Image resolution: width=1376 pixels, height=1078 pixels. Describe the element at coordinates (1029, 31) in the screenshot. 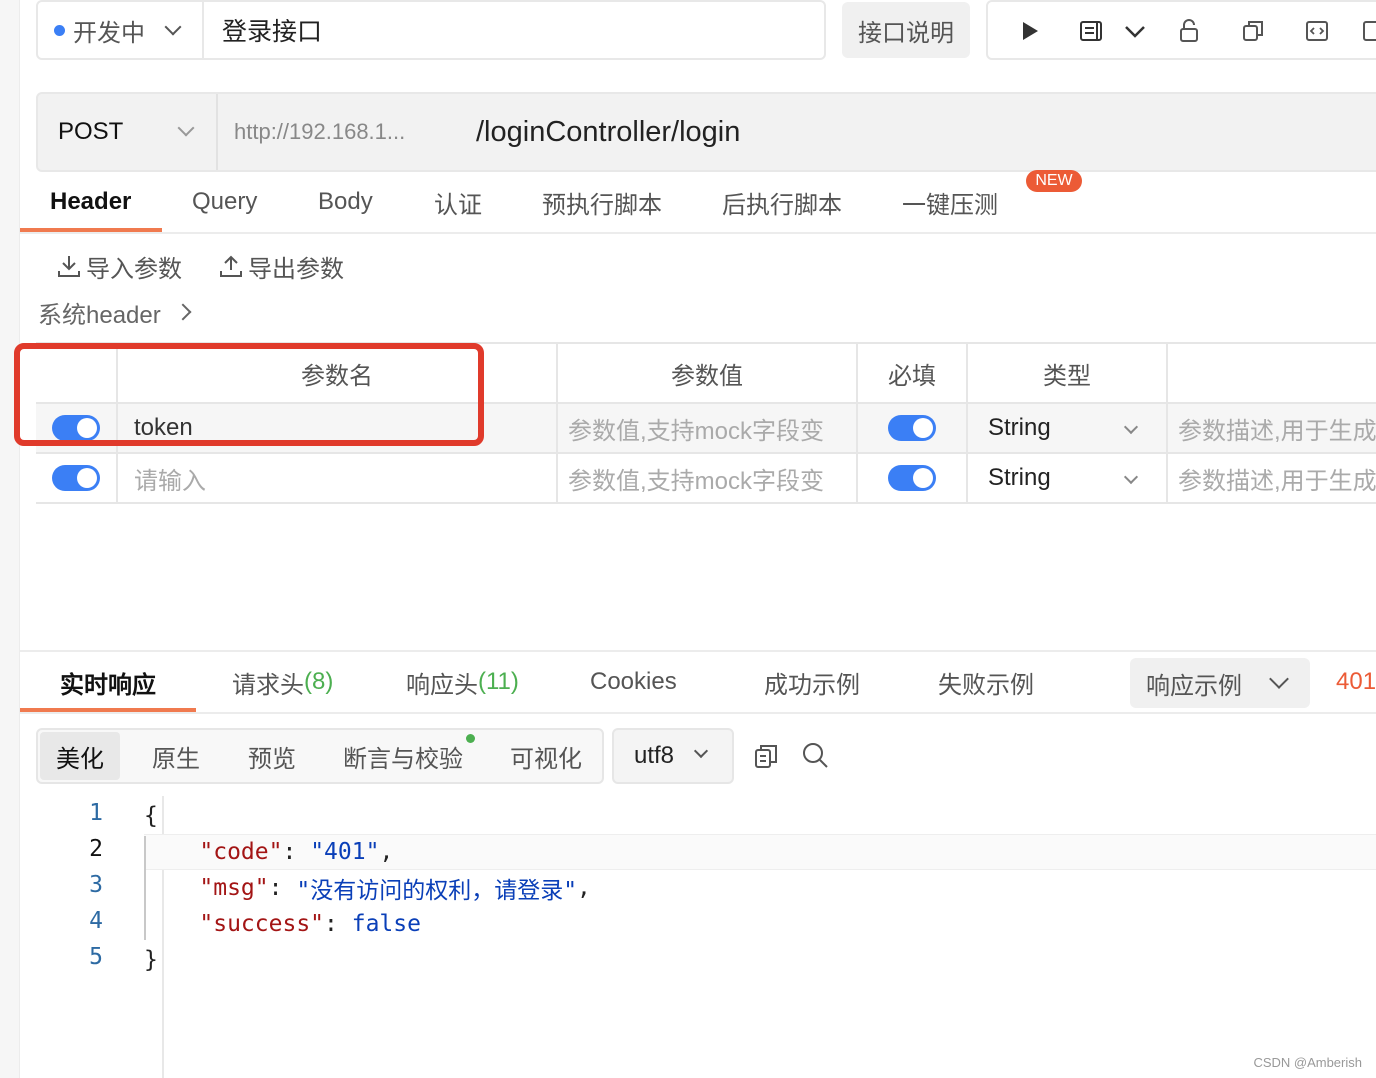

I see `run-icon` at that location.